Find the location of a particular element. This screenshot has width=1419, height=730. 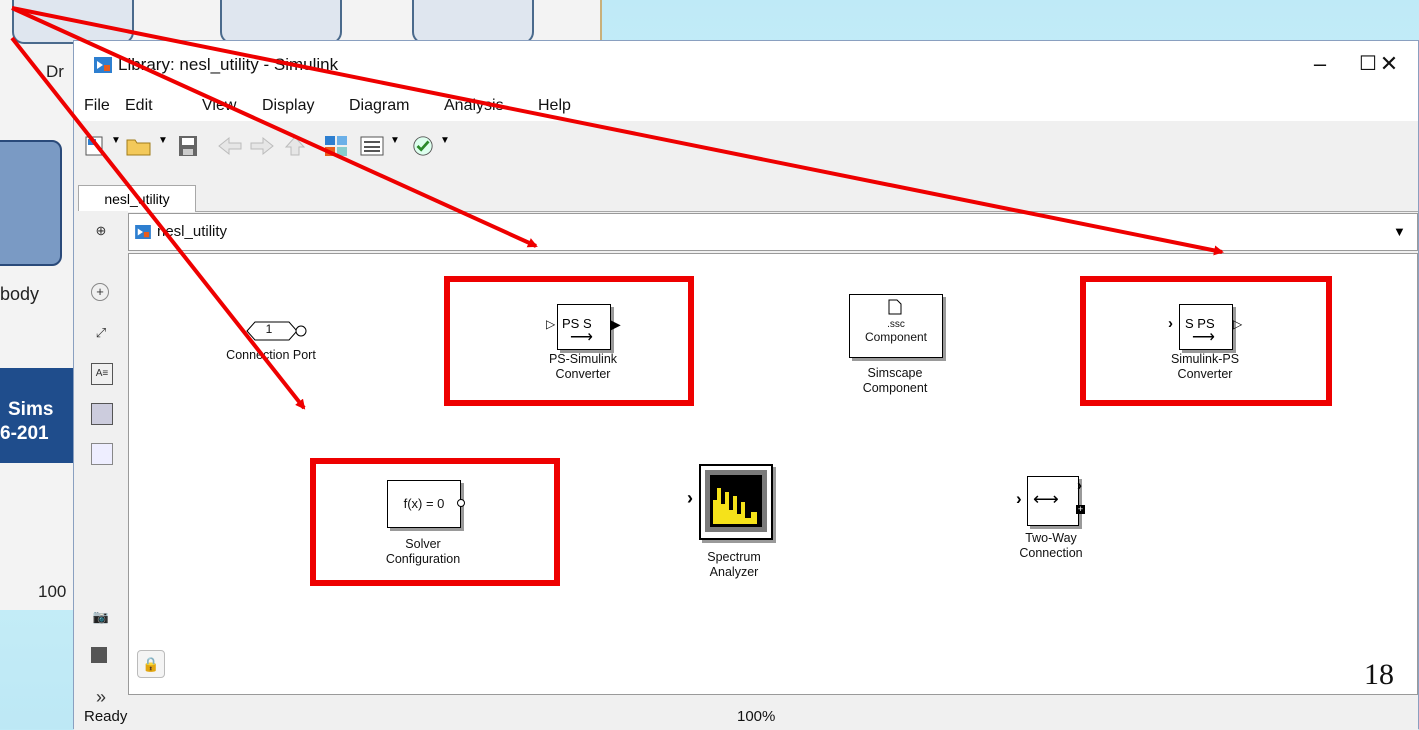

arrow-to-solver-configuration is located at coordinates (158, 223).